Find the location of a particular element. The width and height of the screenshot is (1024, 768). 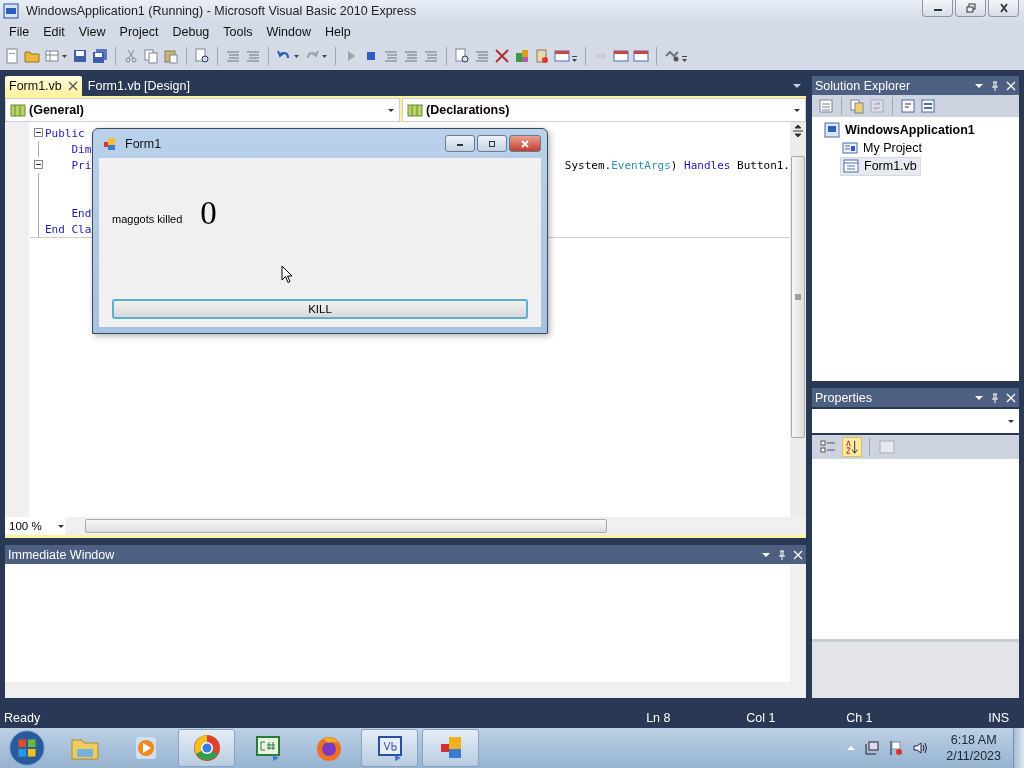

project-icon is located at coordinates (832, 130).